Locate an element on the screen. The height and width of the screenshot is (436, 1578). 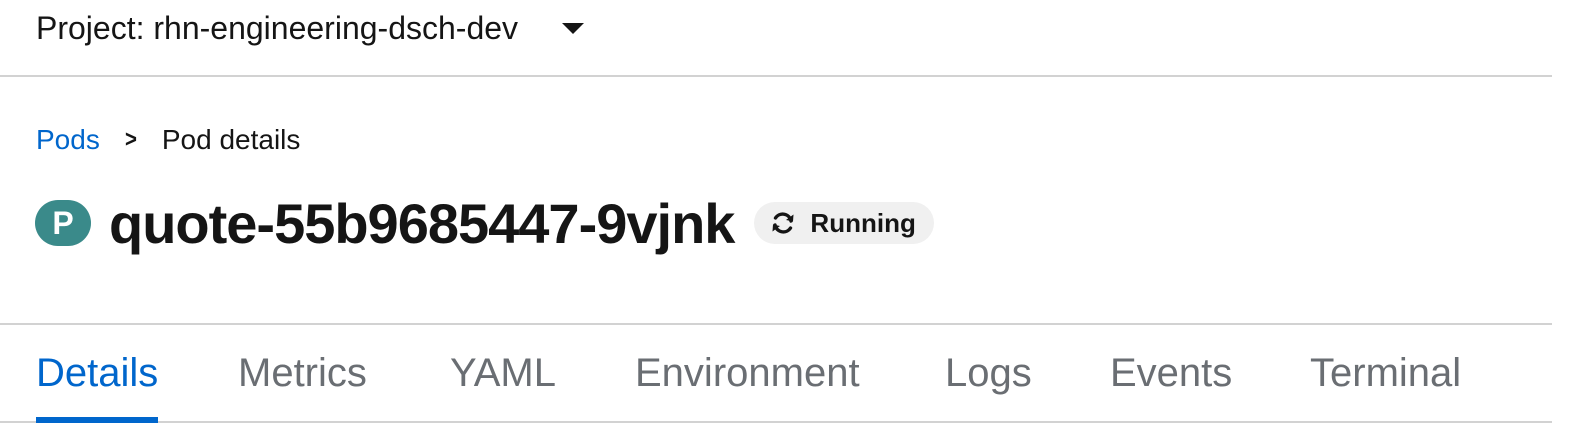
tab-yaml: YAML is located at coordinates (503, 373).